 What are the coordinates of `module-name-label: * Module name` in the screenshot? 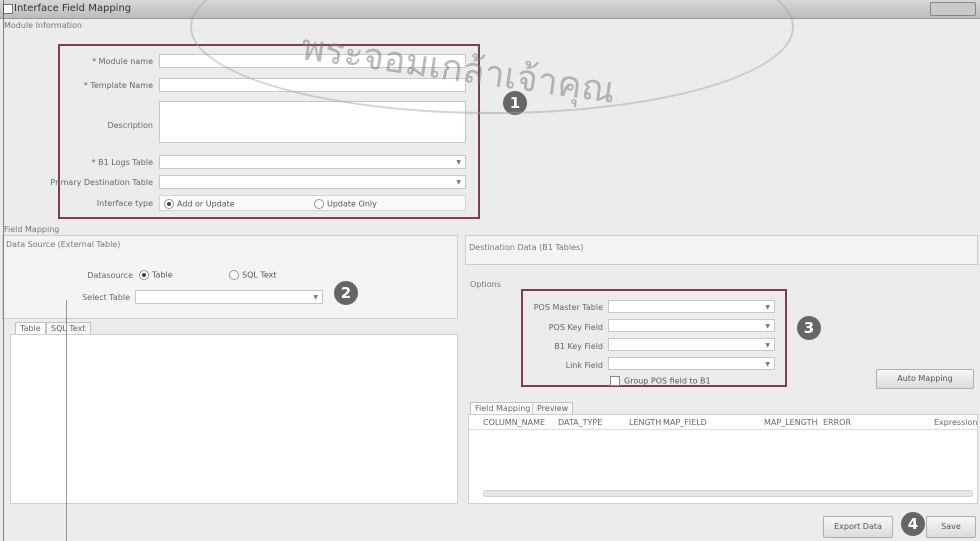 It's located at (122, 61).